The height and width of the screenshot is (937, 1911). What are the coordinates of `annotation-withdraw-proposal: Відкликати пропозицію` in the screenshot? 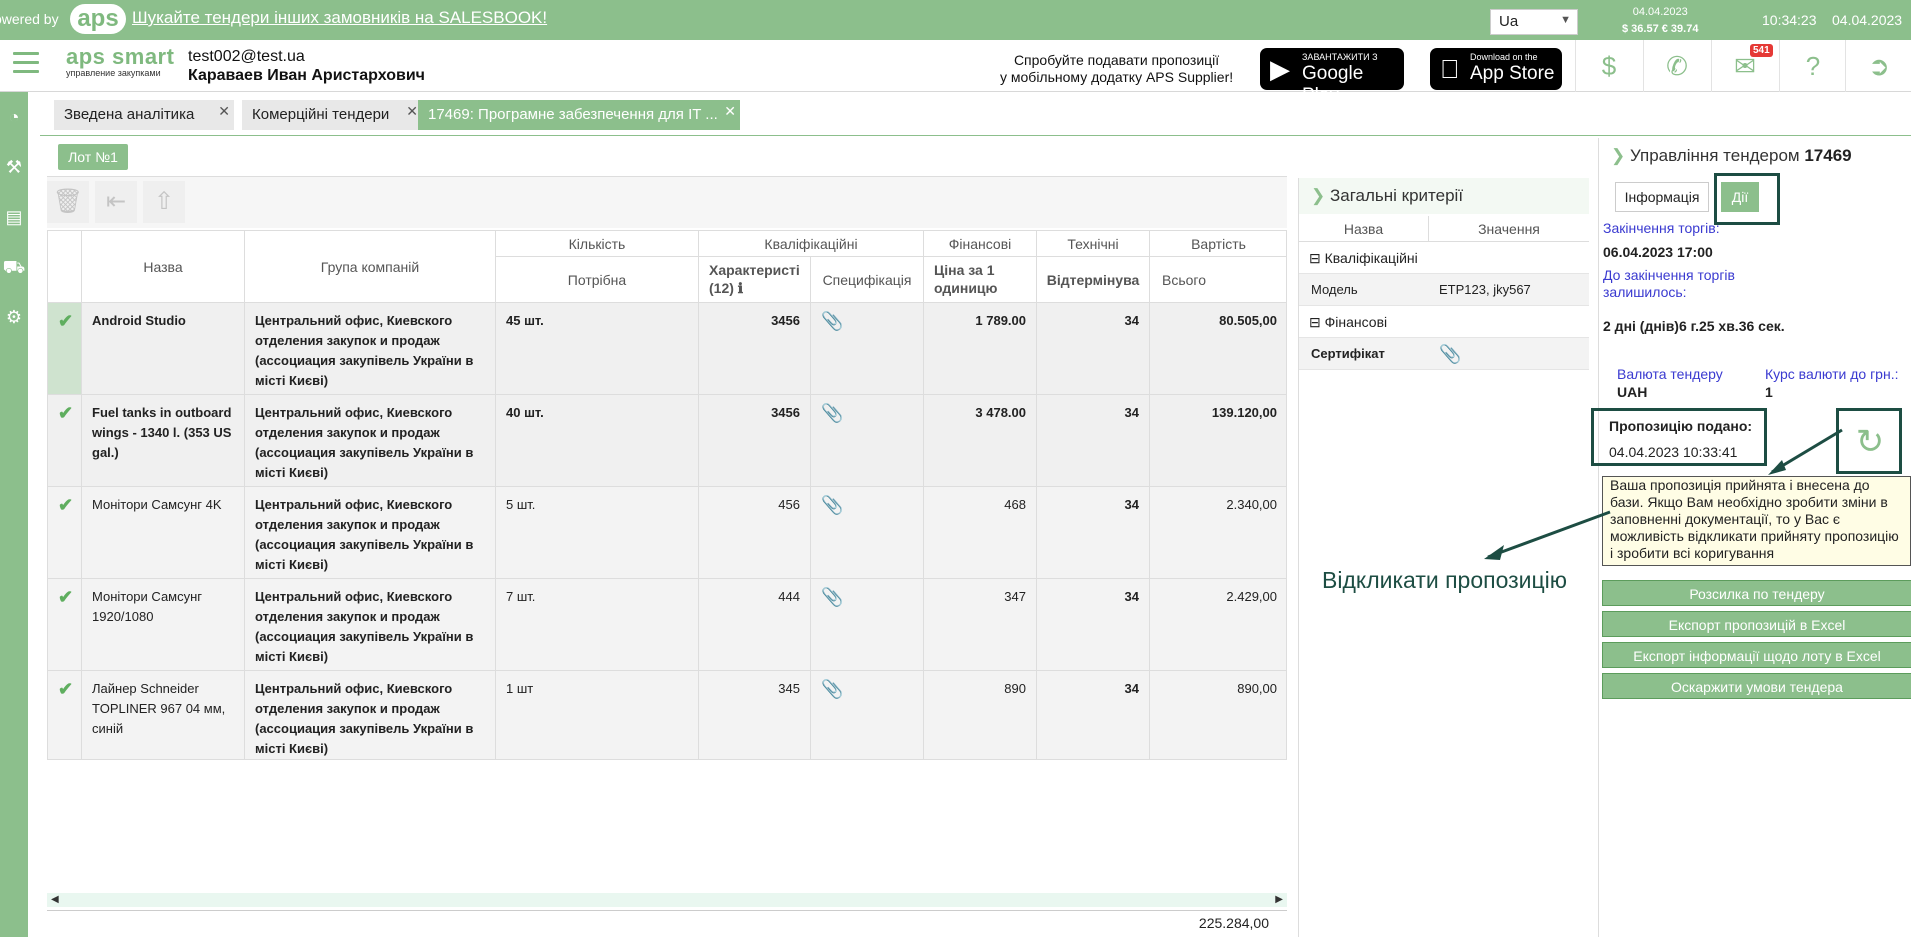 It's located at (1445, 580).